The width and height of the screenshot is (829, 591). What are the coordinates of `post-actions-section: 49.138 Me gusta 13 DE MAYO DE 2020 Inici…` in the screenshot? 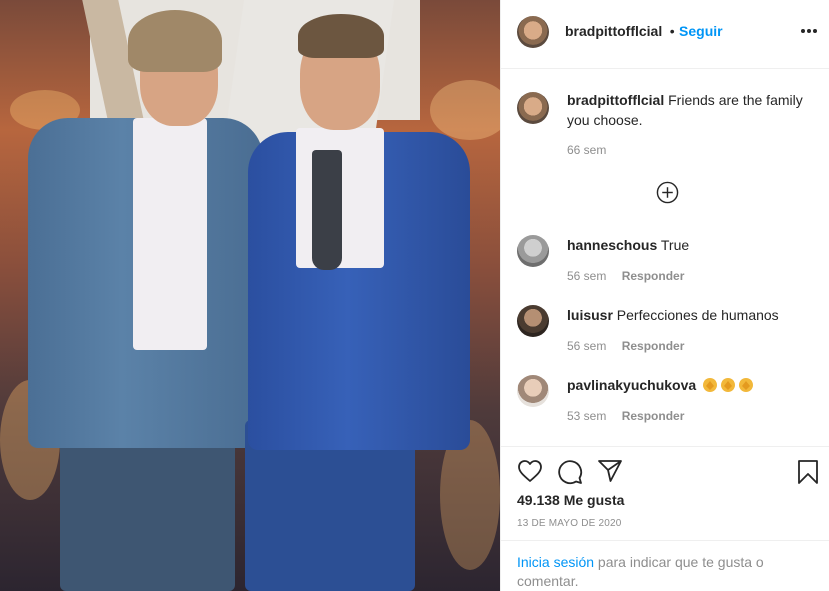 It's located at (665, 518).